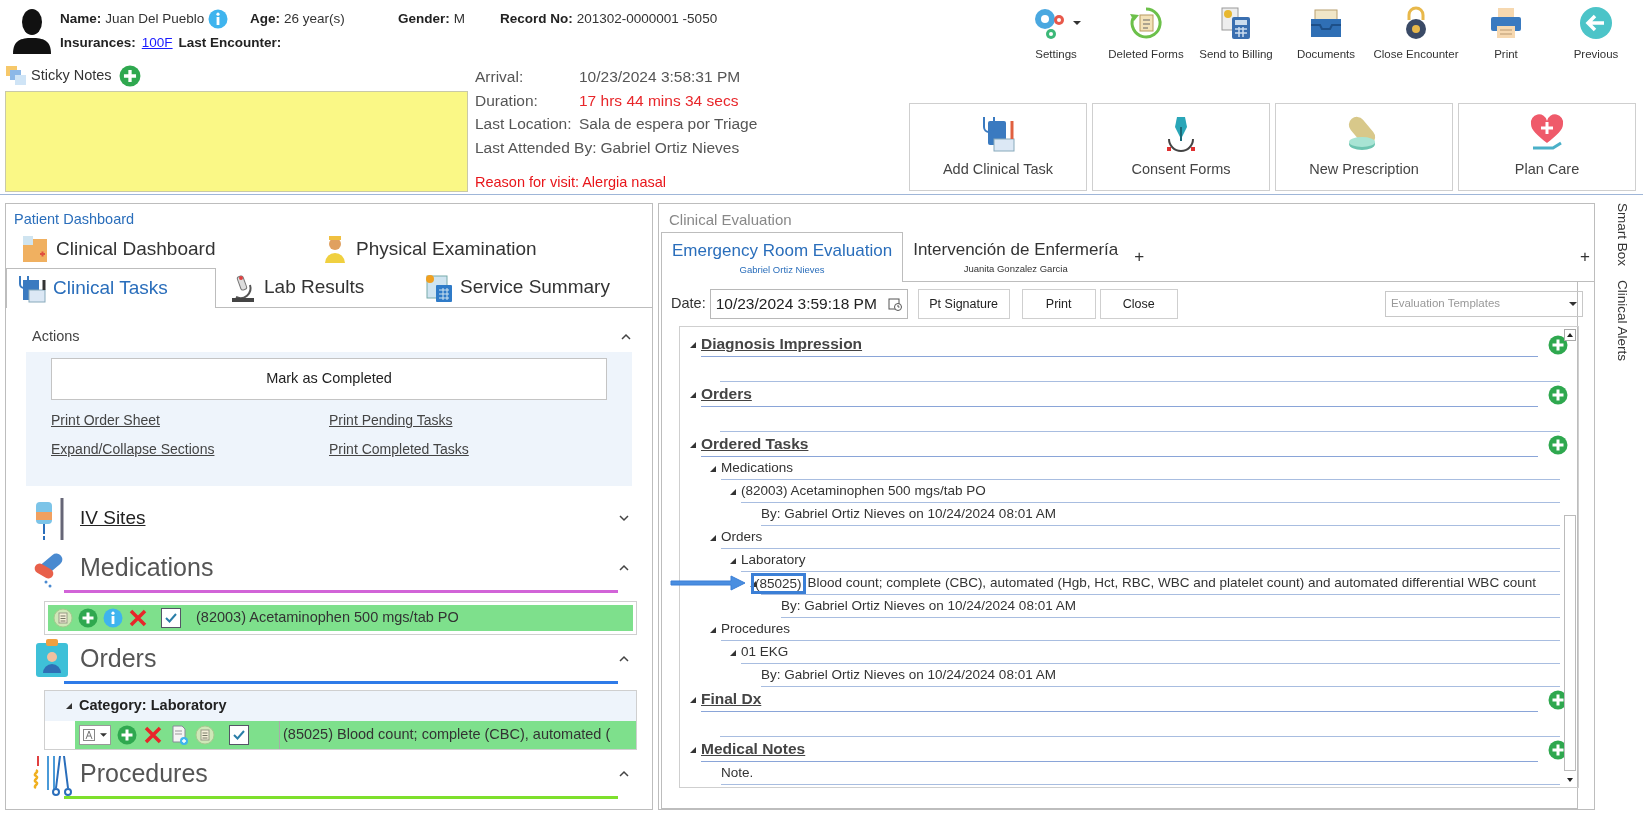  What do you see at coordinates (998, 147) in the screenshot?
I see `action-button: Add Clinical Task` at bounding box center [998, 147].